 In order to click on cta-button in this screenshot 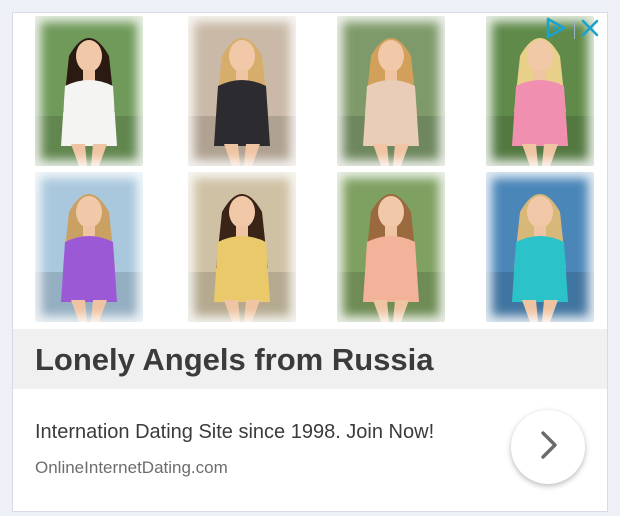, I will do `click(548, 447)`.